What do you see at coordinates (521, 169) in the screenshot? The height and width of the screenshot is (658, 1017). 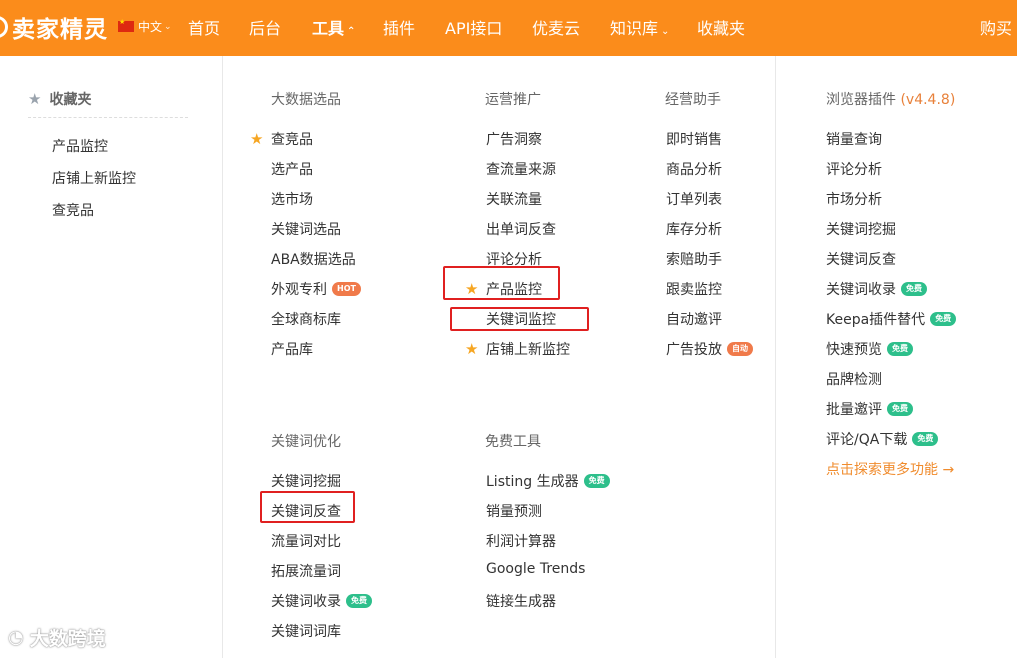 I see `menu-item-traffic-source: 查流量来源` at bounding box center [521, 169].